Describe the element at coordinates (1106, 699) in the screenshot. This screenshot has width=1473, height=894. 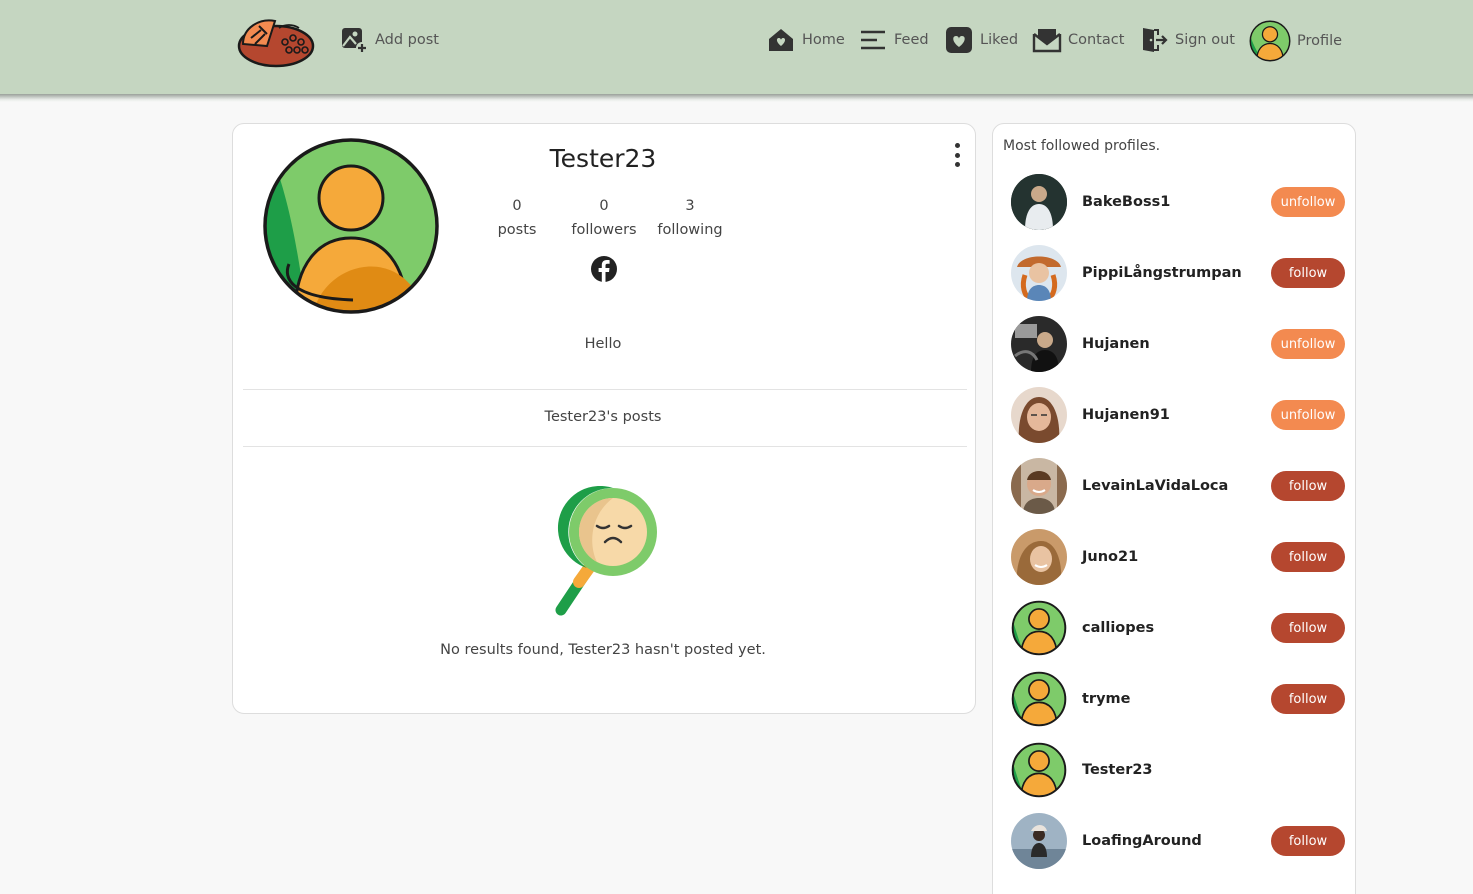
I see `profile-name: tryme` at that location.